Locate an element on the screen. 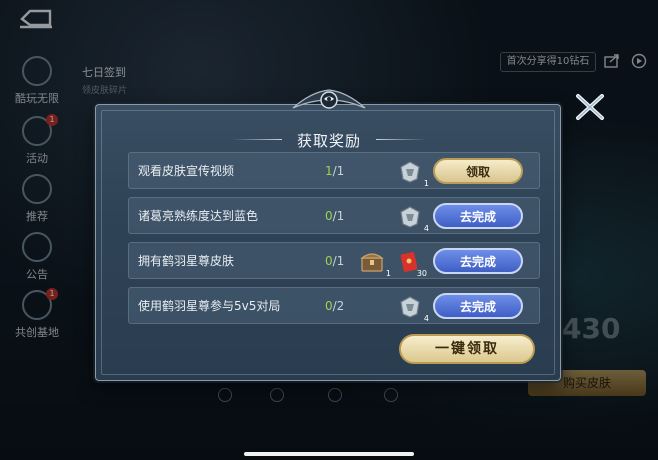 This screenshot has width=658, height=460. task-row: 拥有鹤羽星尊皮肤 0/1 1 30 去完成 is located at coordinates (334, 260).